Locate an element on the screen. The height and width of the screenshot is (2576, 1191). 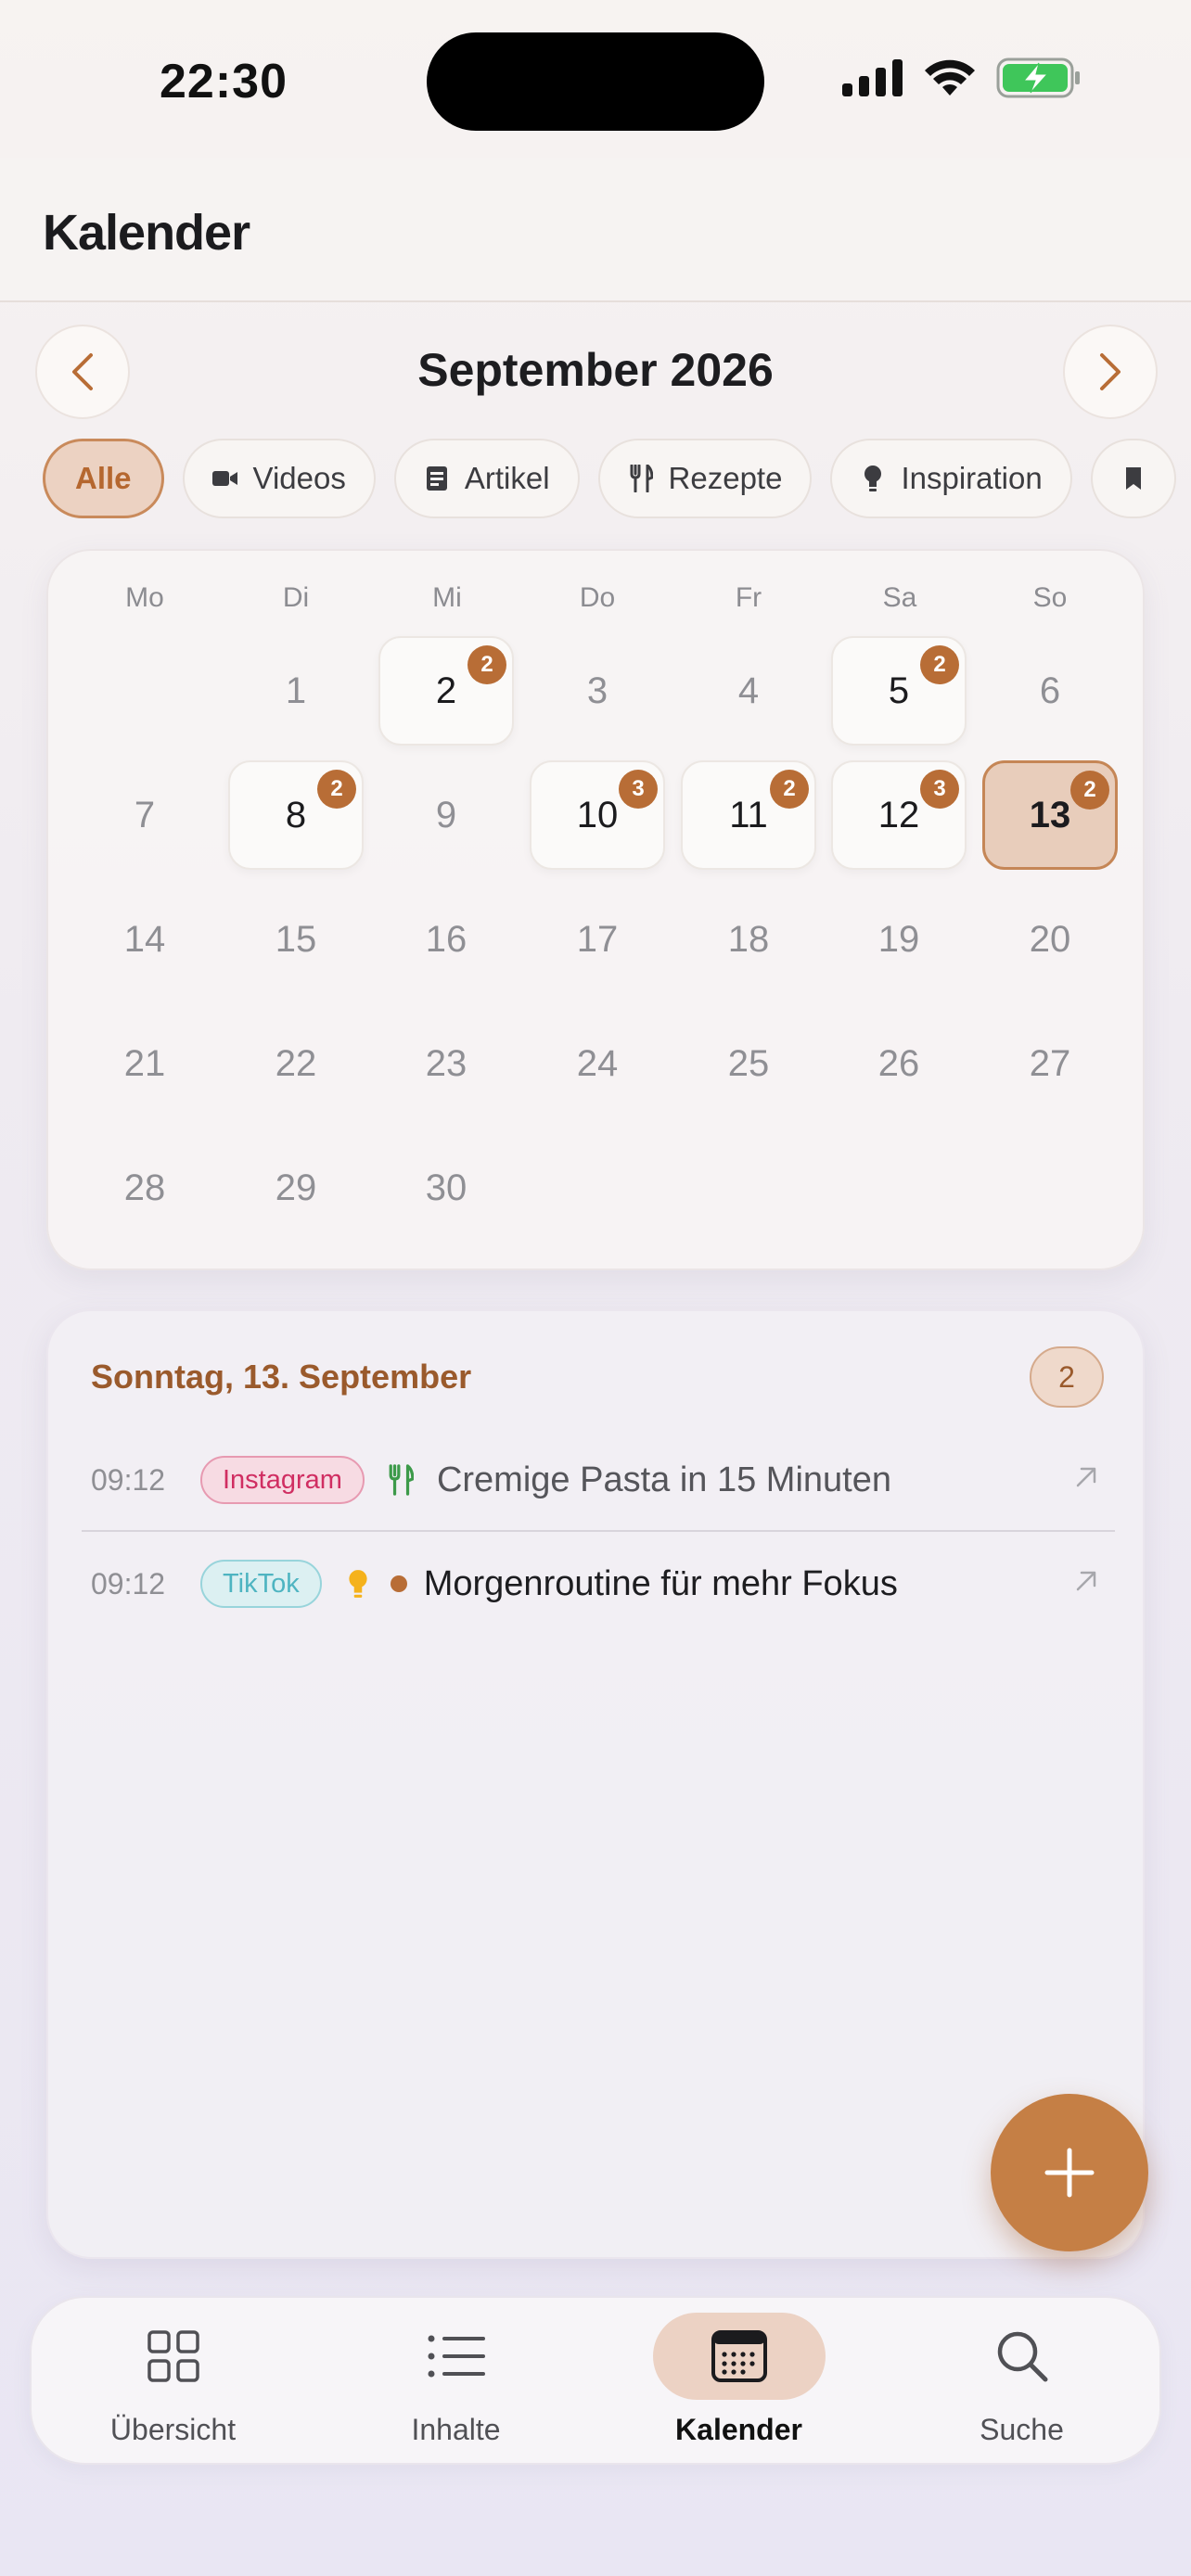
calendar-day: 15 is located at coordinates (296, 940).